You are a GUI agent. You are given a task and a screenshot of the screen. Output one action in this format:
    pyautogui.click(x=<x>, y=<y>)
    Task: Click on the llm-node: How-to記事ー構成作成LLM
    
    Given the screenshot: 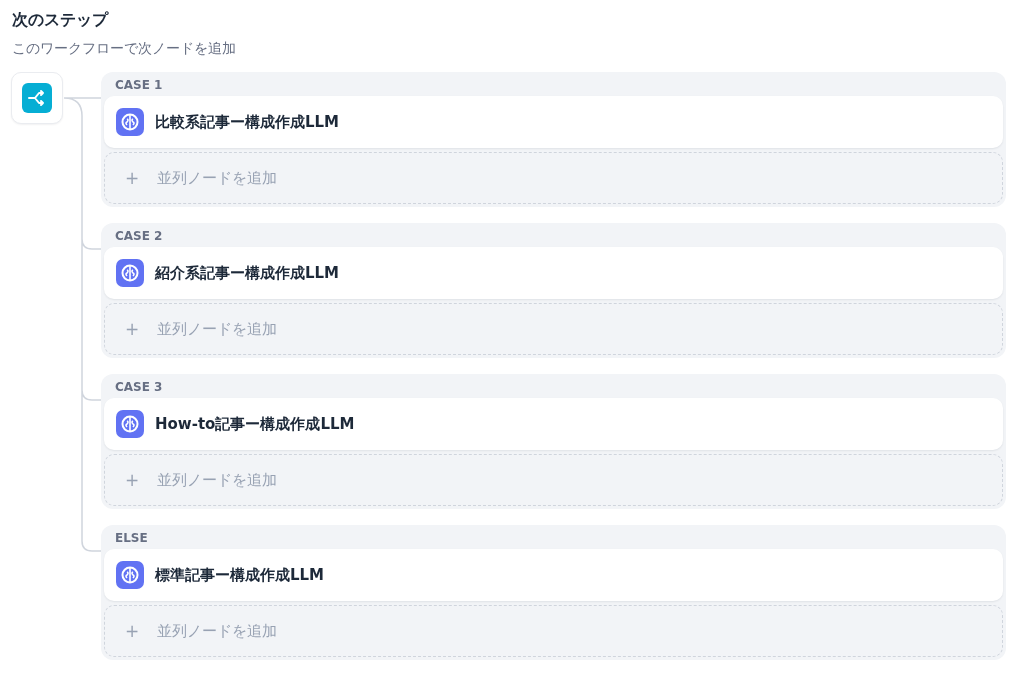 What is the action you would take?
    pyautogui.click(x=553, y=424)
    